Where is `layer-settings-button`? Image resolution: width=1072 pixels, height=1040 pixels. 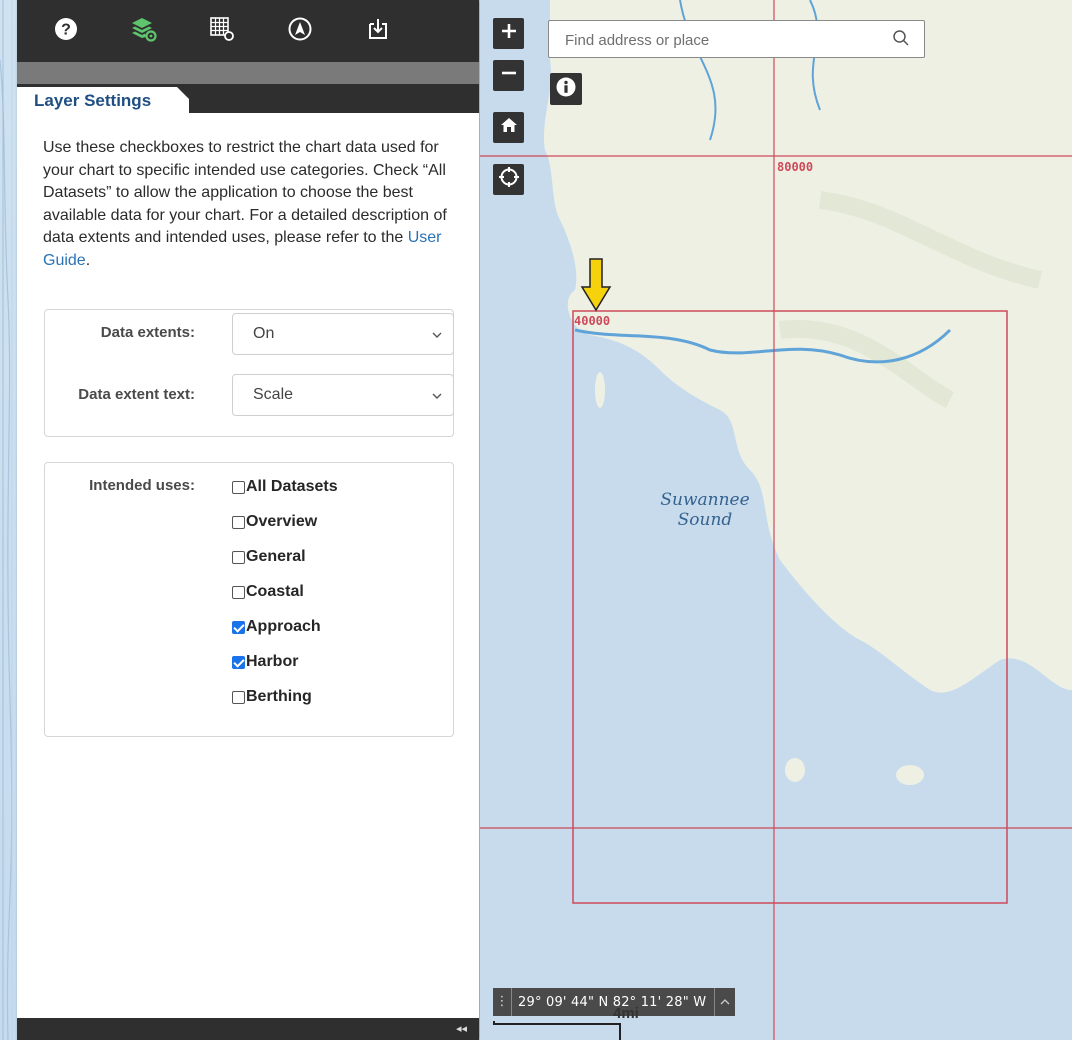 layer-settings-button is located at coordinates (144, 31).